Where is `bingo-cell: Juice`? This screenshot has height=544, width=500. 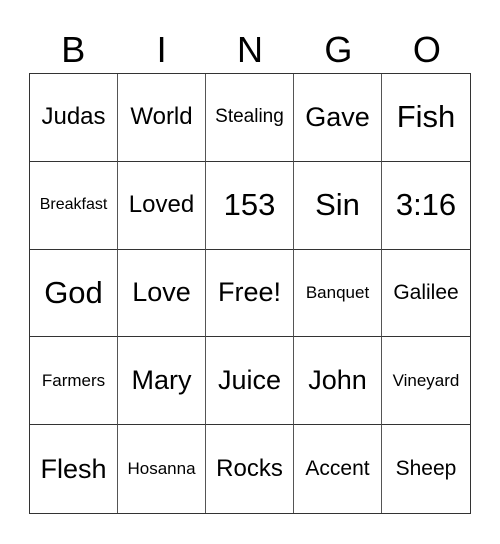
bingo-cell: Juice is located at coordinates (250, 381).